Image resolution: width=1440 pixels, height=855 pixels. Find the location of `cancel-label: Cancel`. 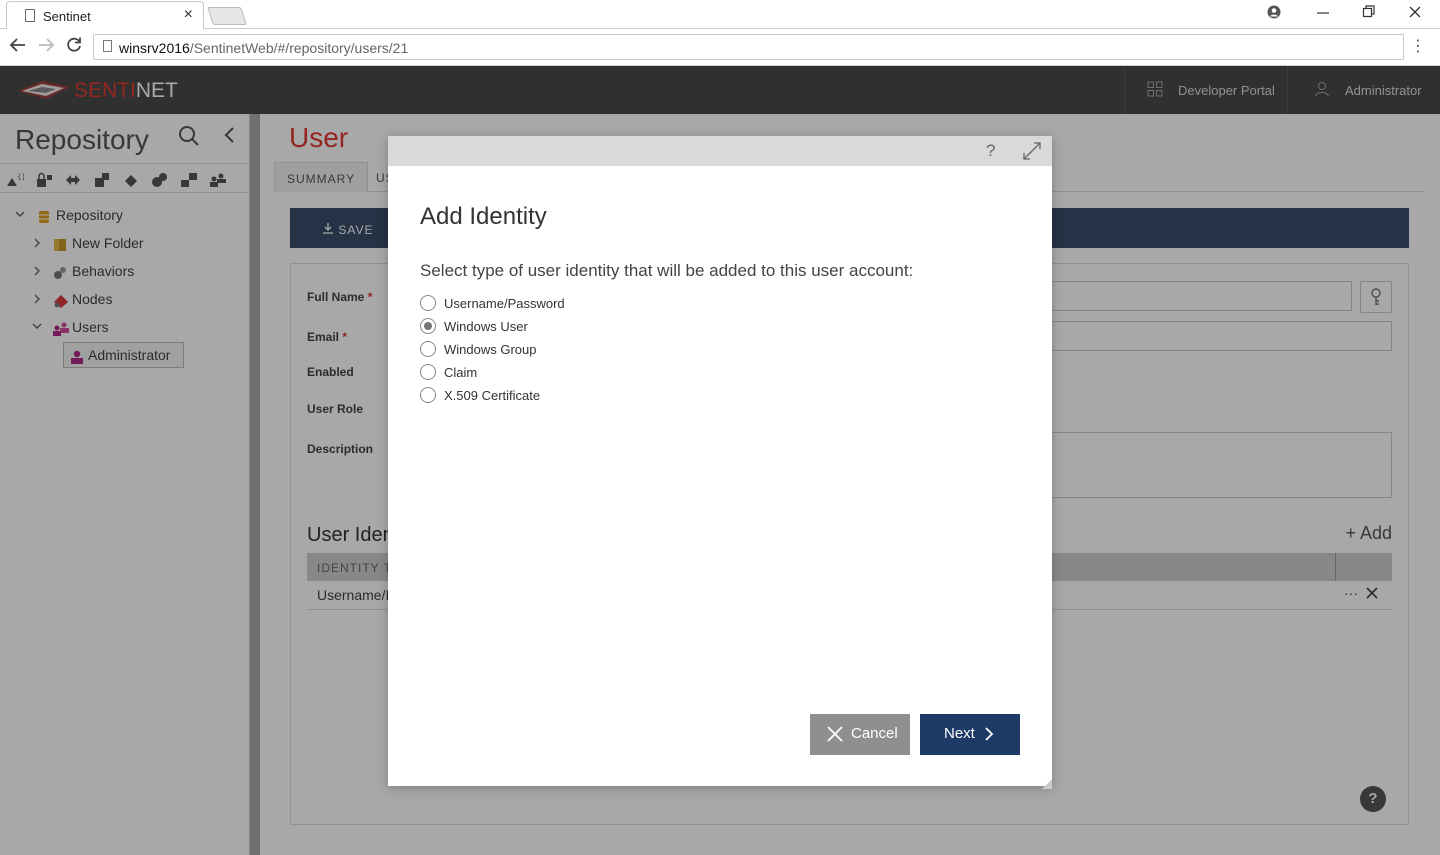

cancel-label: Cancel is located at coordinates (874, 733).